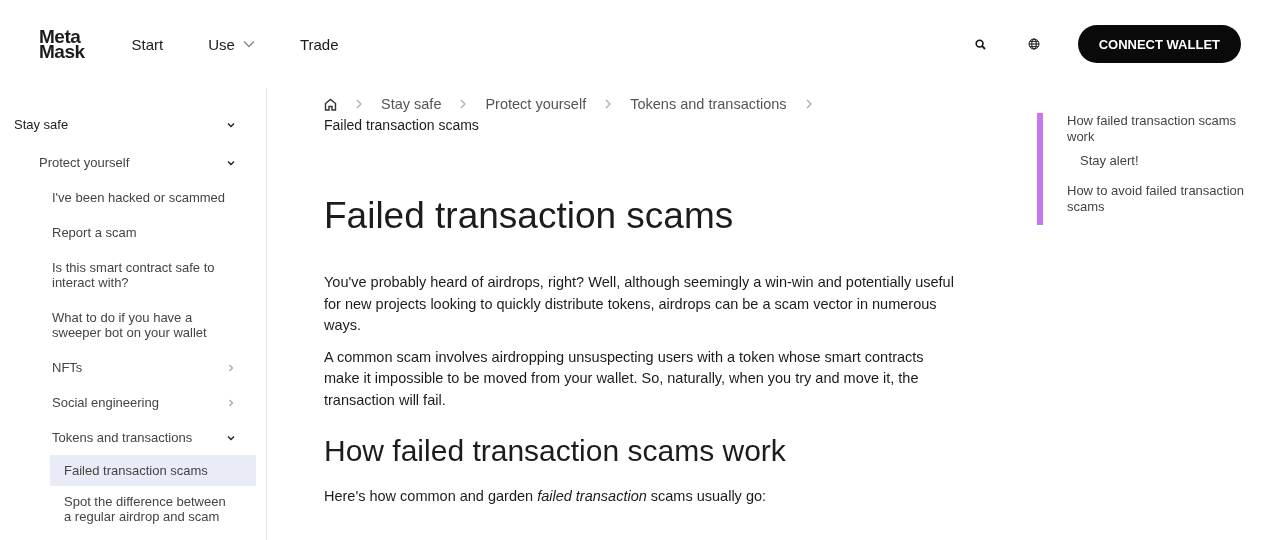 Image resolution: width=1280 pixels, height=540 pixels. What do you see at coordinates (128, 124) in the screenshot?
I see `sidebar-item: Stay safe` at bounding box center [128, 124].